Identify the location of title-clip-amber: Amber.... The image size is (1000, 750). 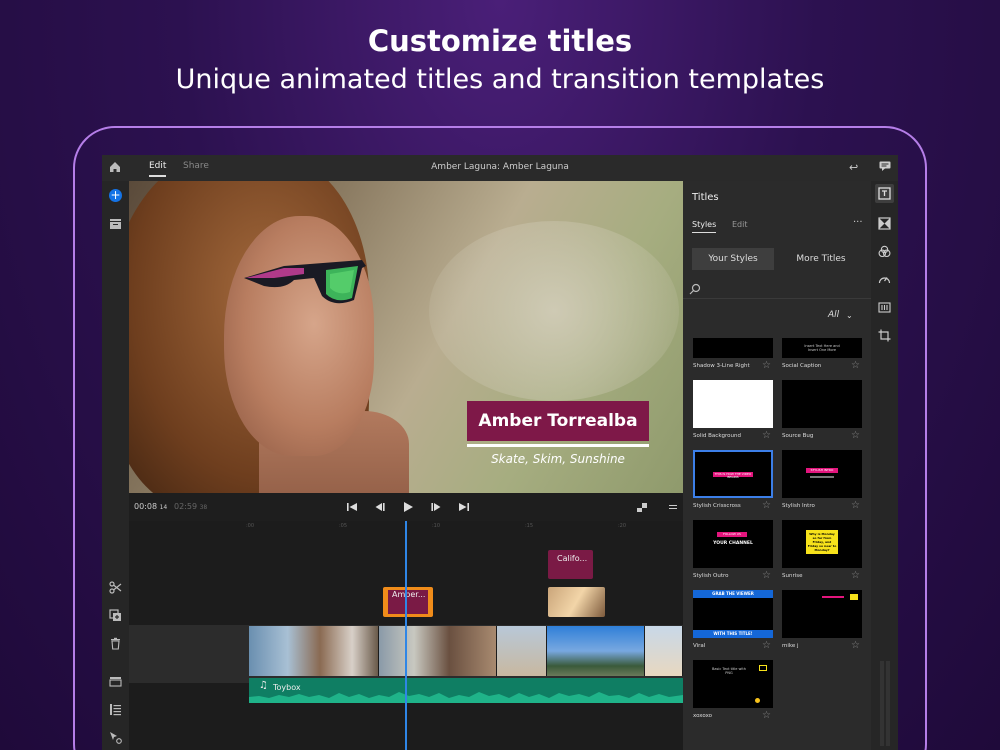
(408, 602).